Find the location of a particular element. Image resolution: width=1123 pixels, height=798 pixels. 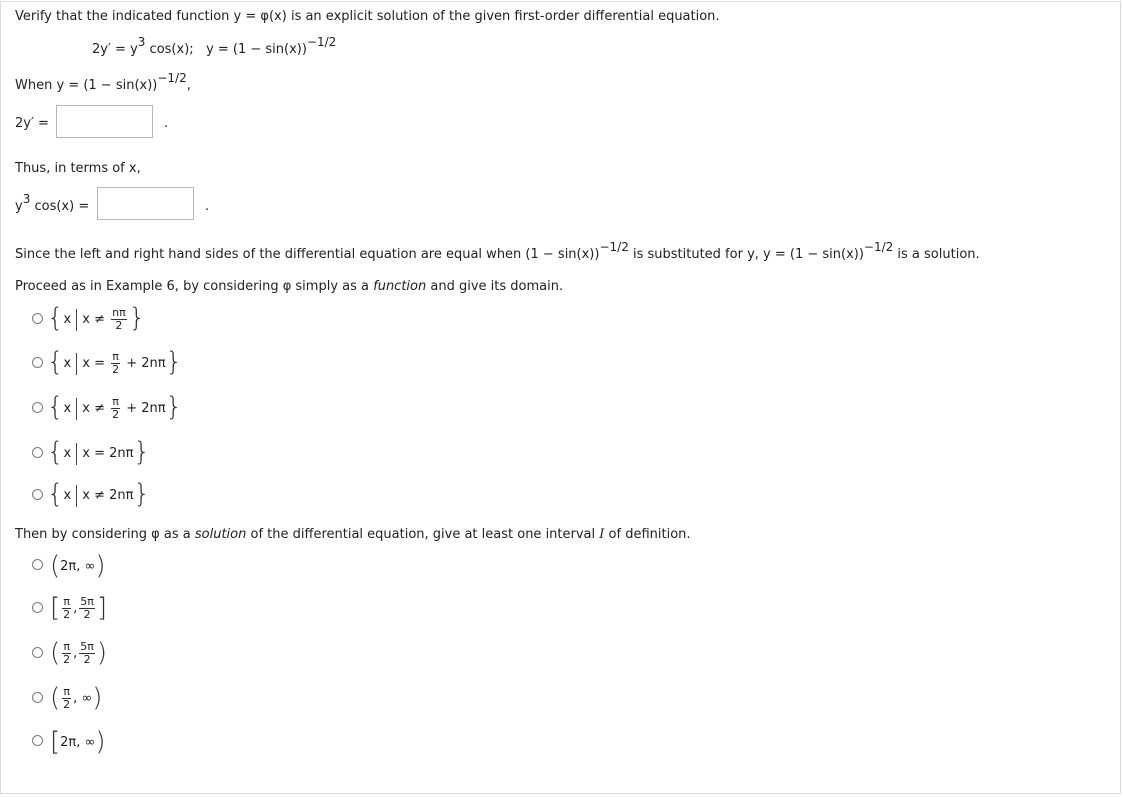

interval-option-4: (π 2, ∞) is located at coordinates (76, 697).